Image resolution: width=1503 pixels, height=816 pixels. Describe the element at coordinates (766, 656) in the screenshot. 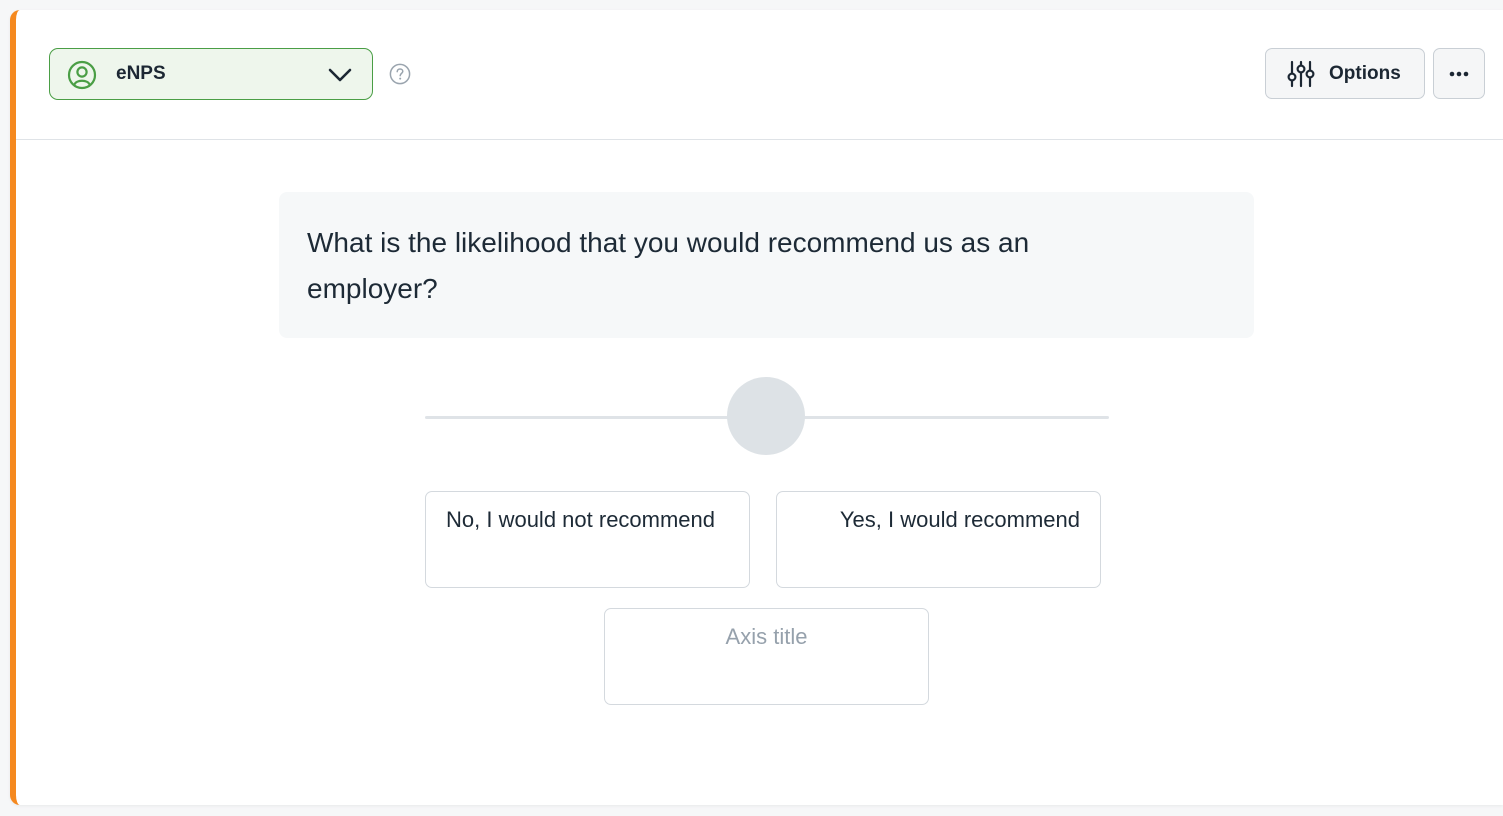

I see `axis-title-field: Axis title` at that location.